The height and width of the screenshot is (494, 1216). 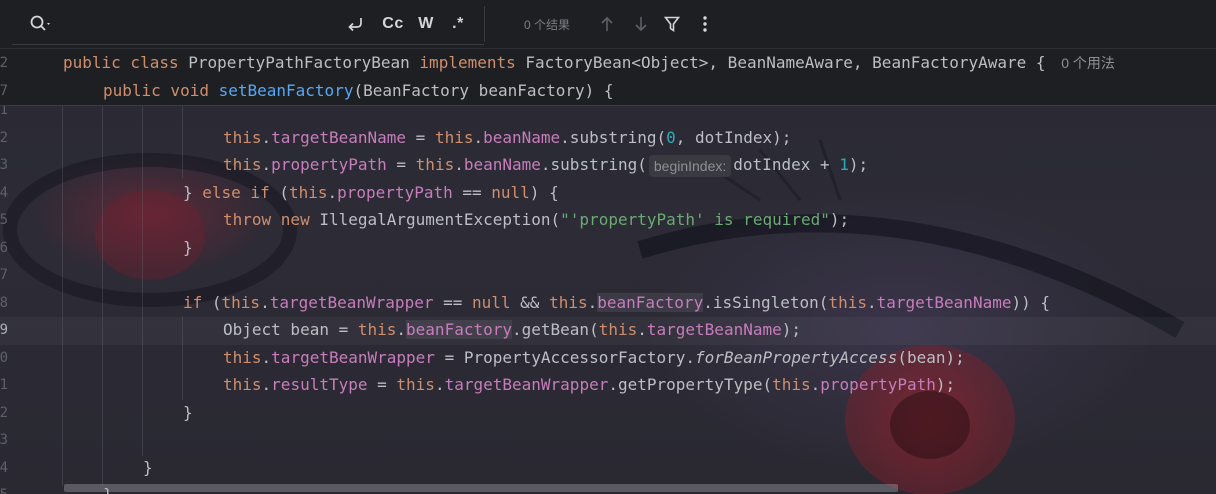 What do you see at coordinates (4, 385) in the screenshot?
I see `line-number: 1` at bounding box center [4, 385].